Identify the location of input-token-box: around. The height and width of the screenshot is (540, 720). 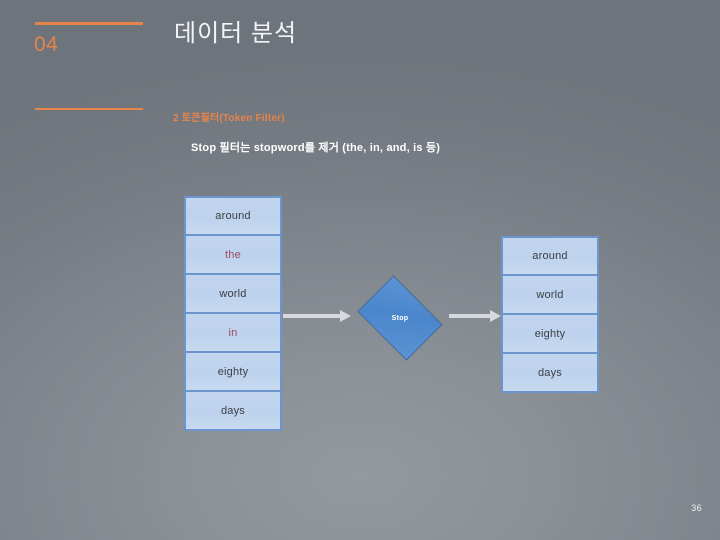
(233, 216).